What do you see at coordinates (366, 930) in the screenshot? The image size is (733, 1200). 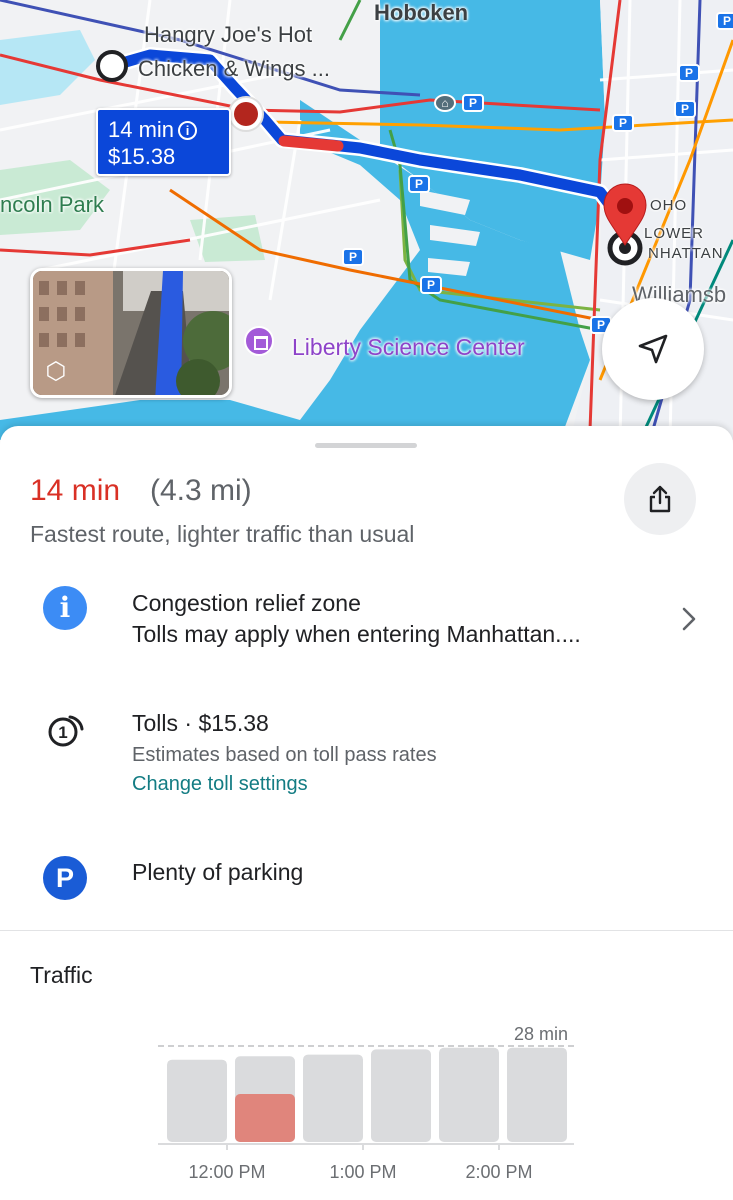 I see `section-divider` at bounding box center [366, 930].